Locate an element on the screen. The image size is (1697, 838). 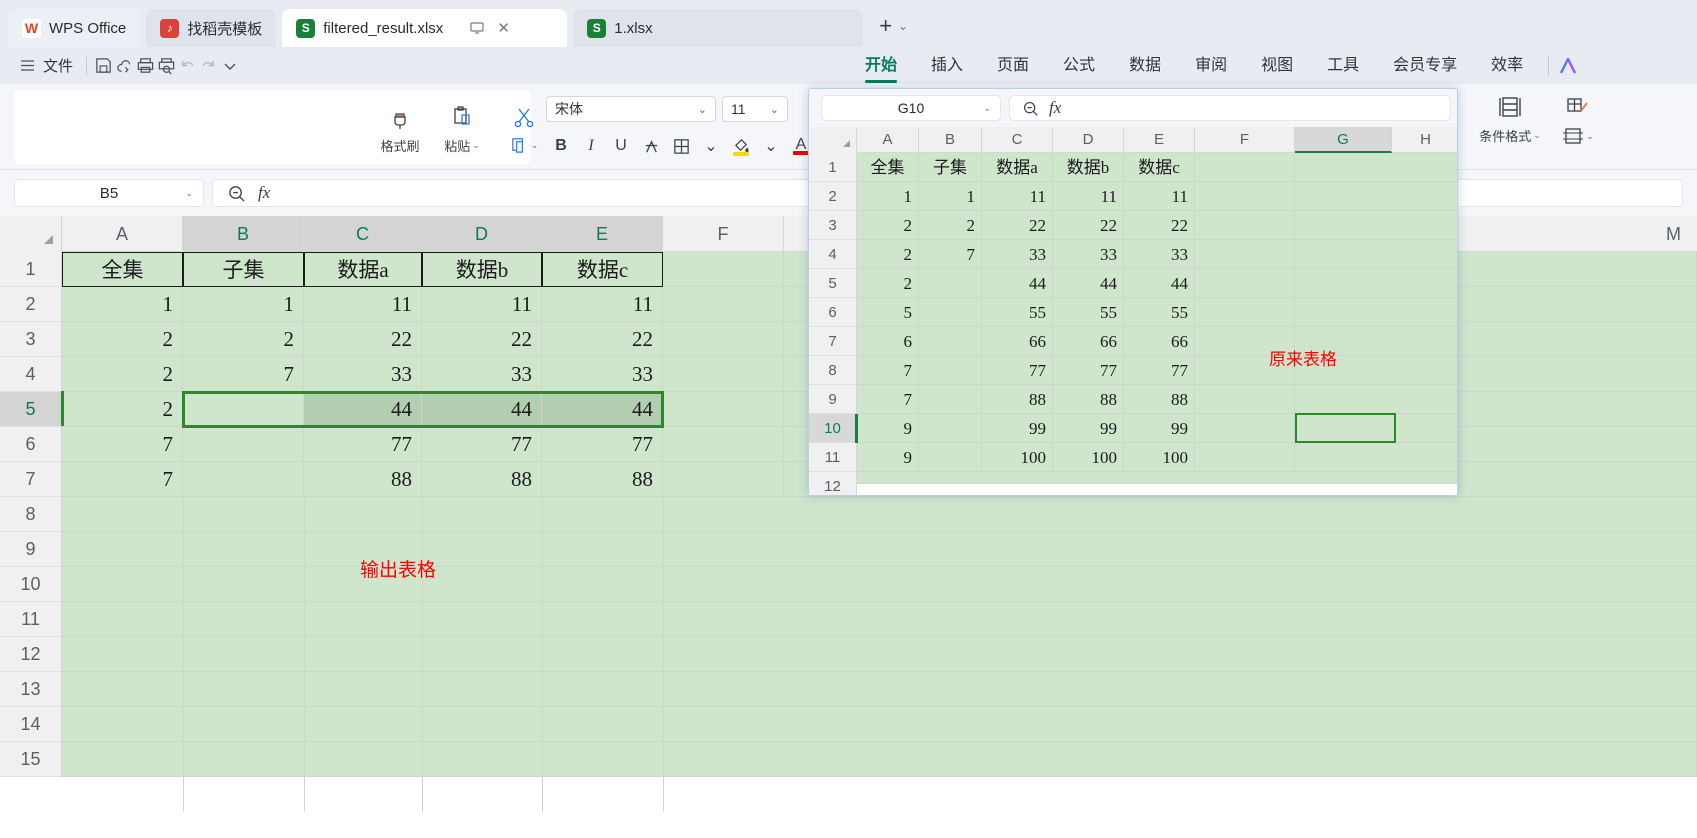
overlay-cell-b6 is located at coordinates (950, 312).